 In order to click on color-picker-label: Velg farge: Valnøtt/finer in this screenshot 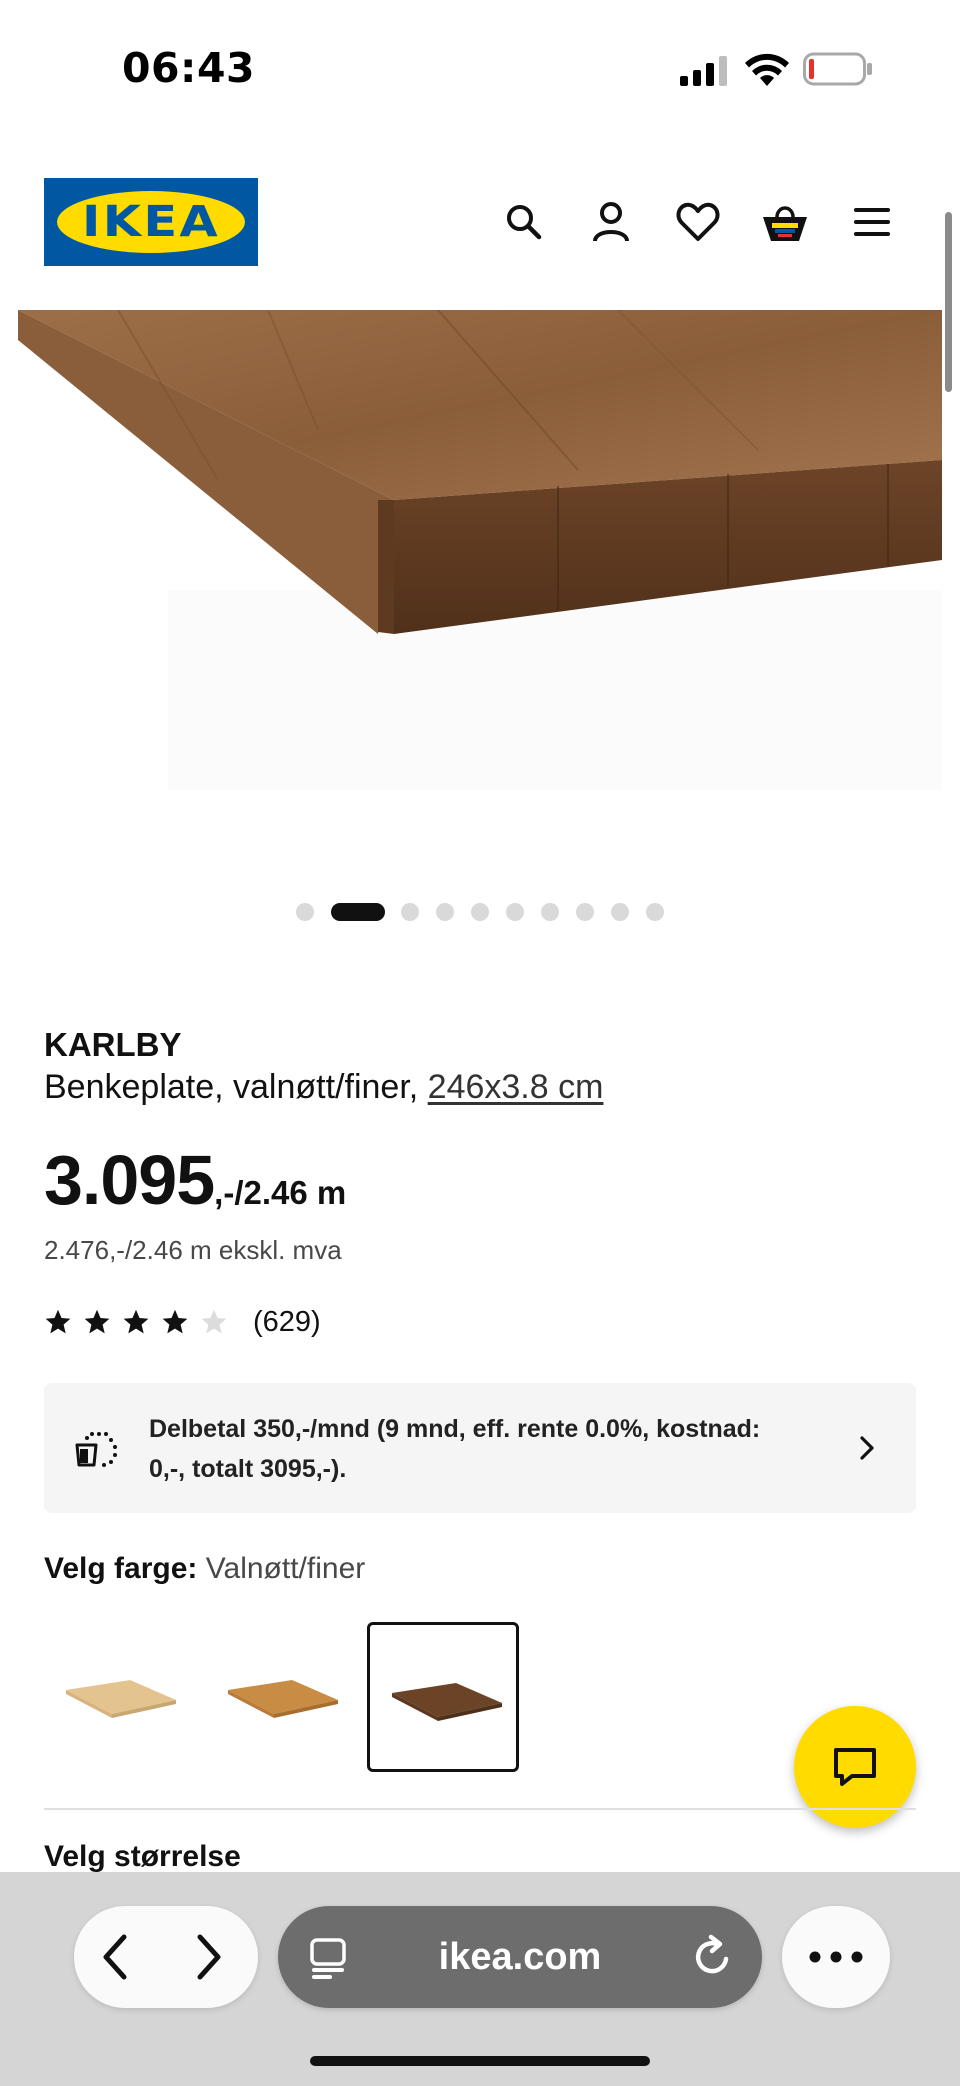, I will do `click(204, 1569)`.